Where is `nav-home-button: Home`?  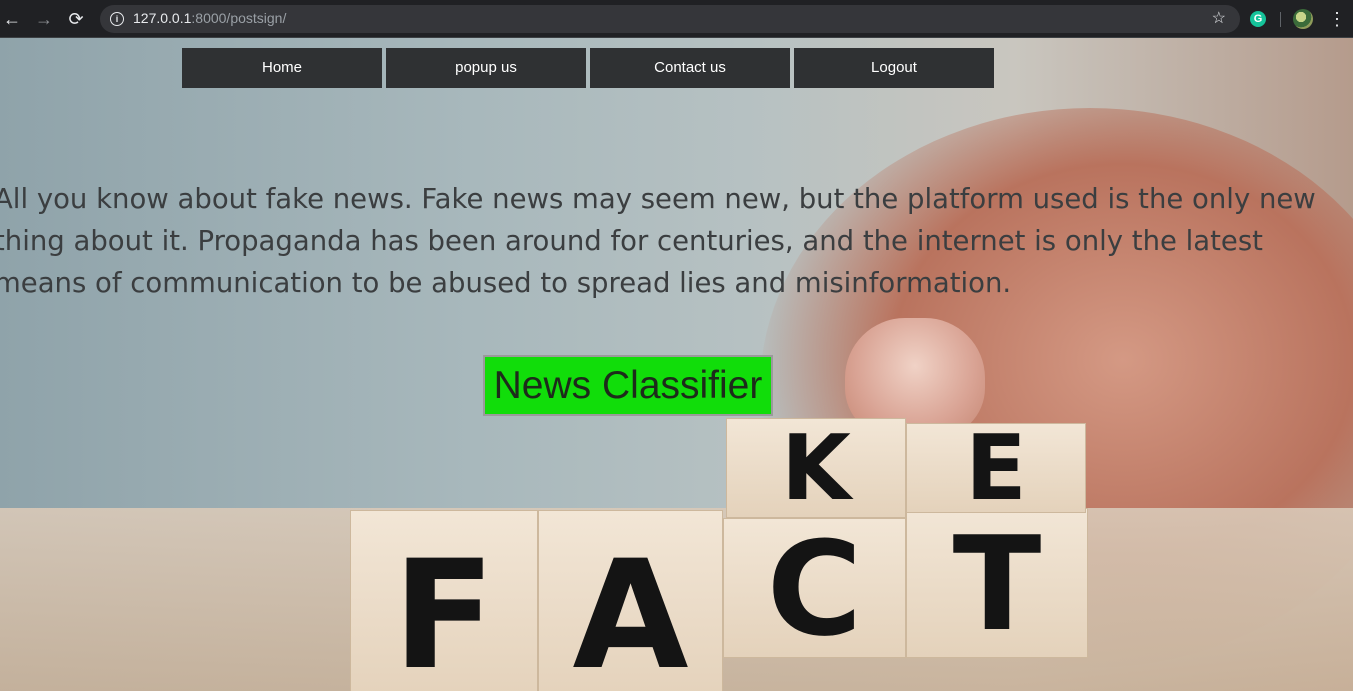
nav-home-button: Home is located at coordinates (282, 68).